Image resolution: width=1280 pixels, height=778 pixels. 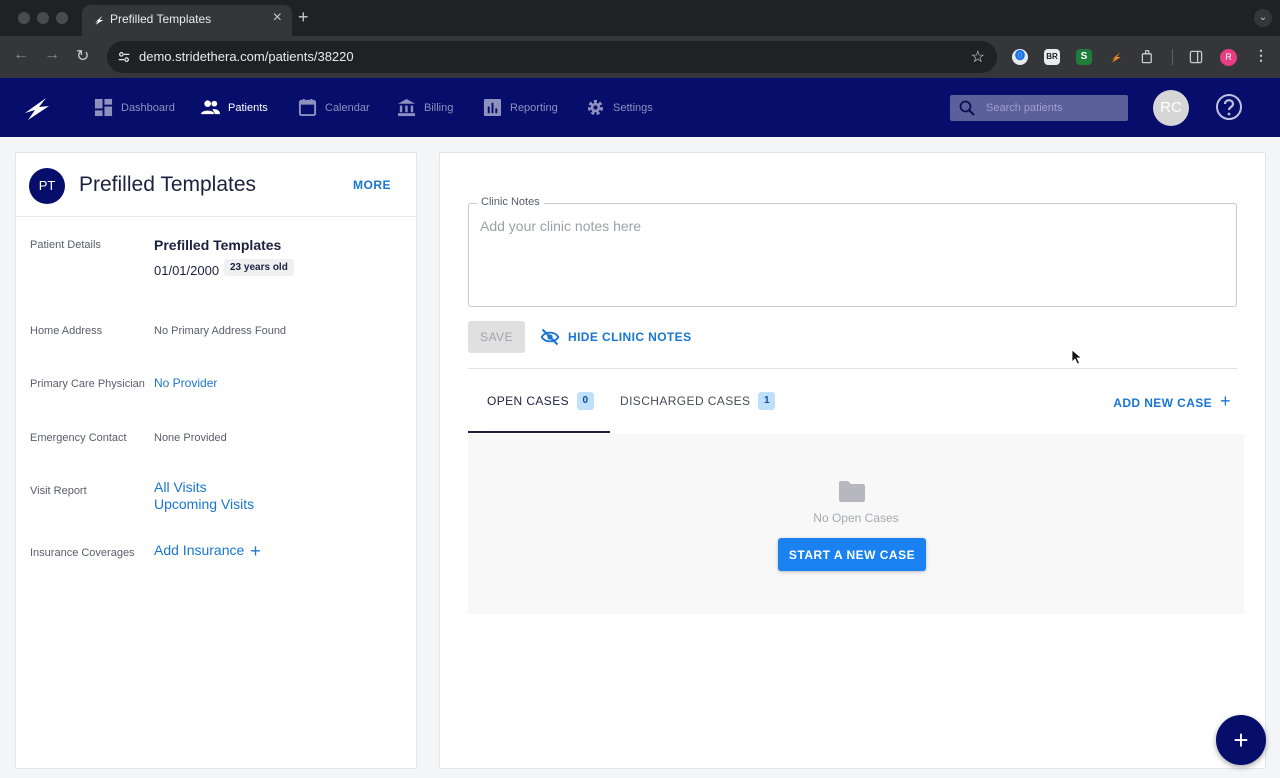 What do you see at coordinates (1084, 57) in the screenshot?
I see `s-extension-icon: S` at bounding box center [1084, 57].